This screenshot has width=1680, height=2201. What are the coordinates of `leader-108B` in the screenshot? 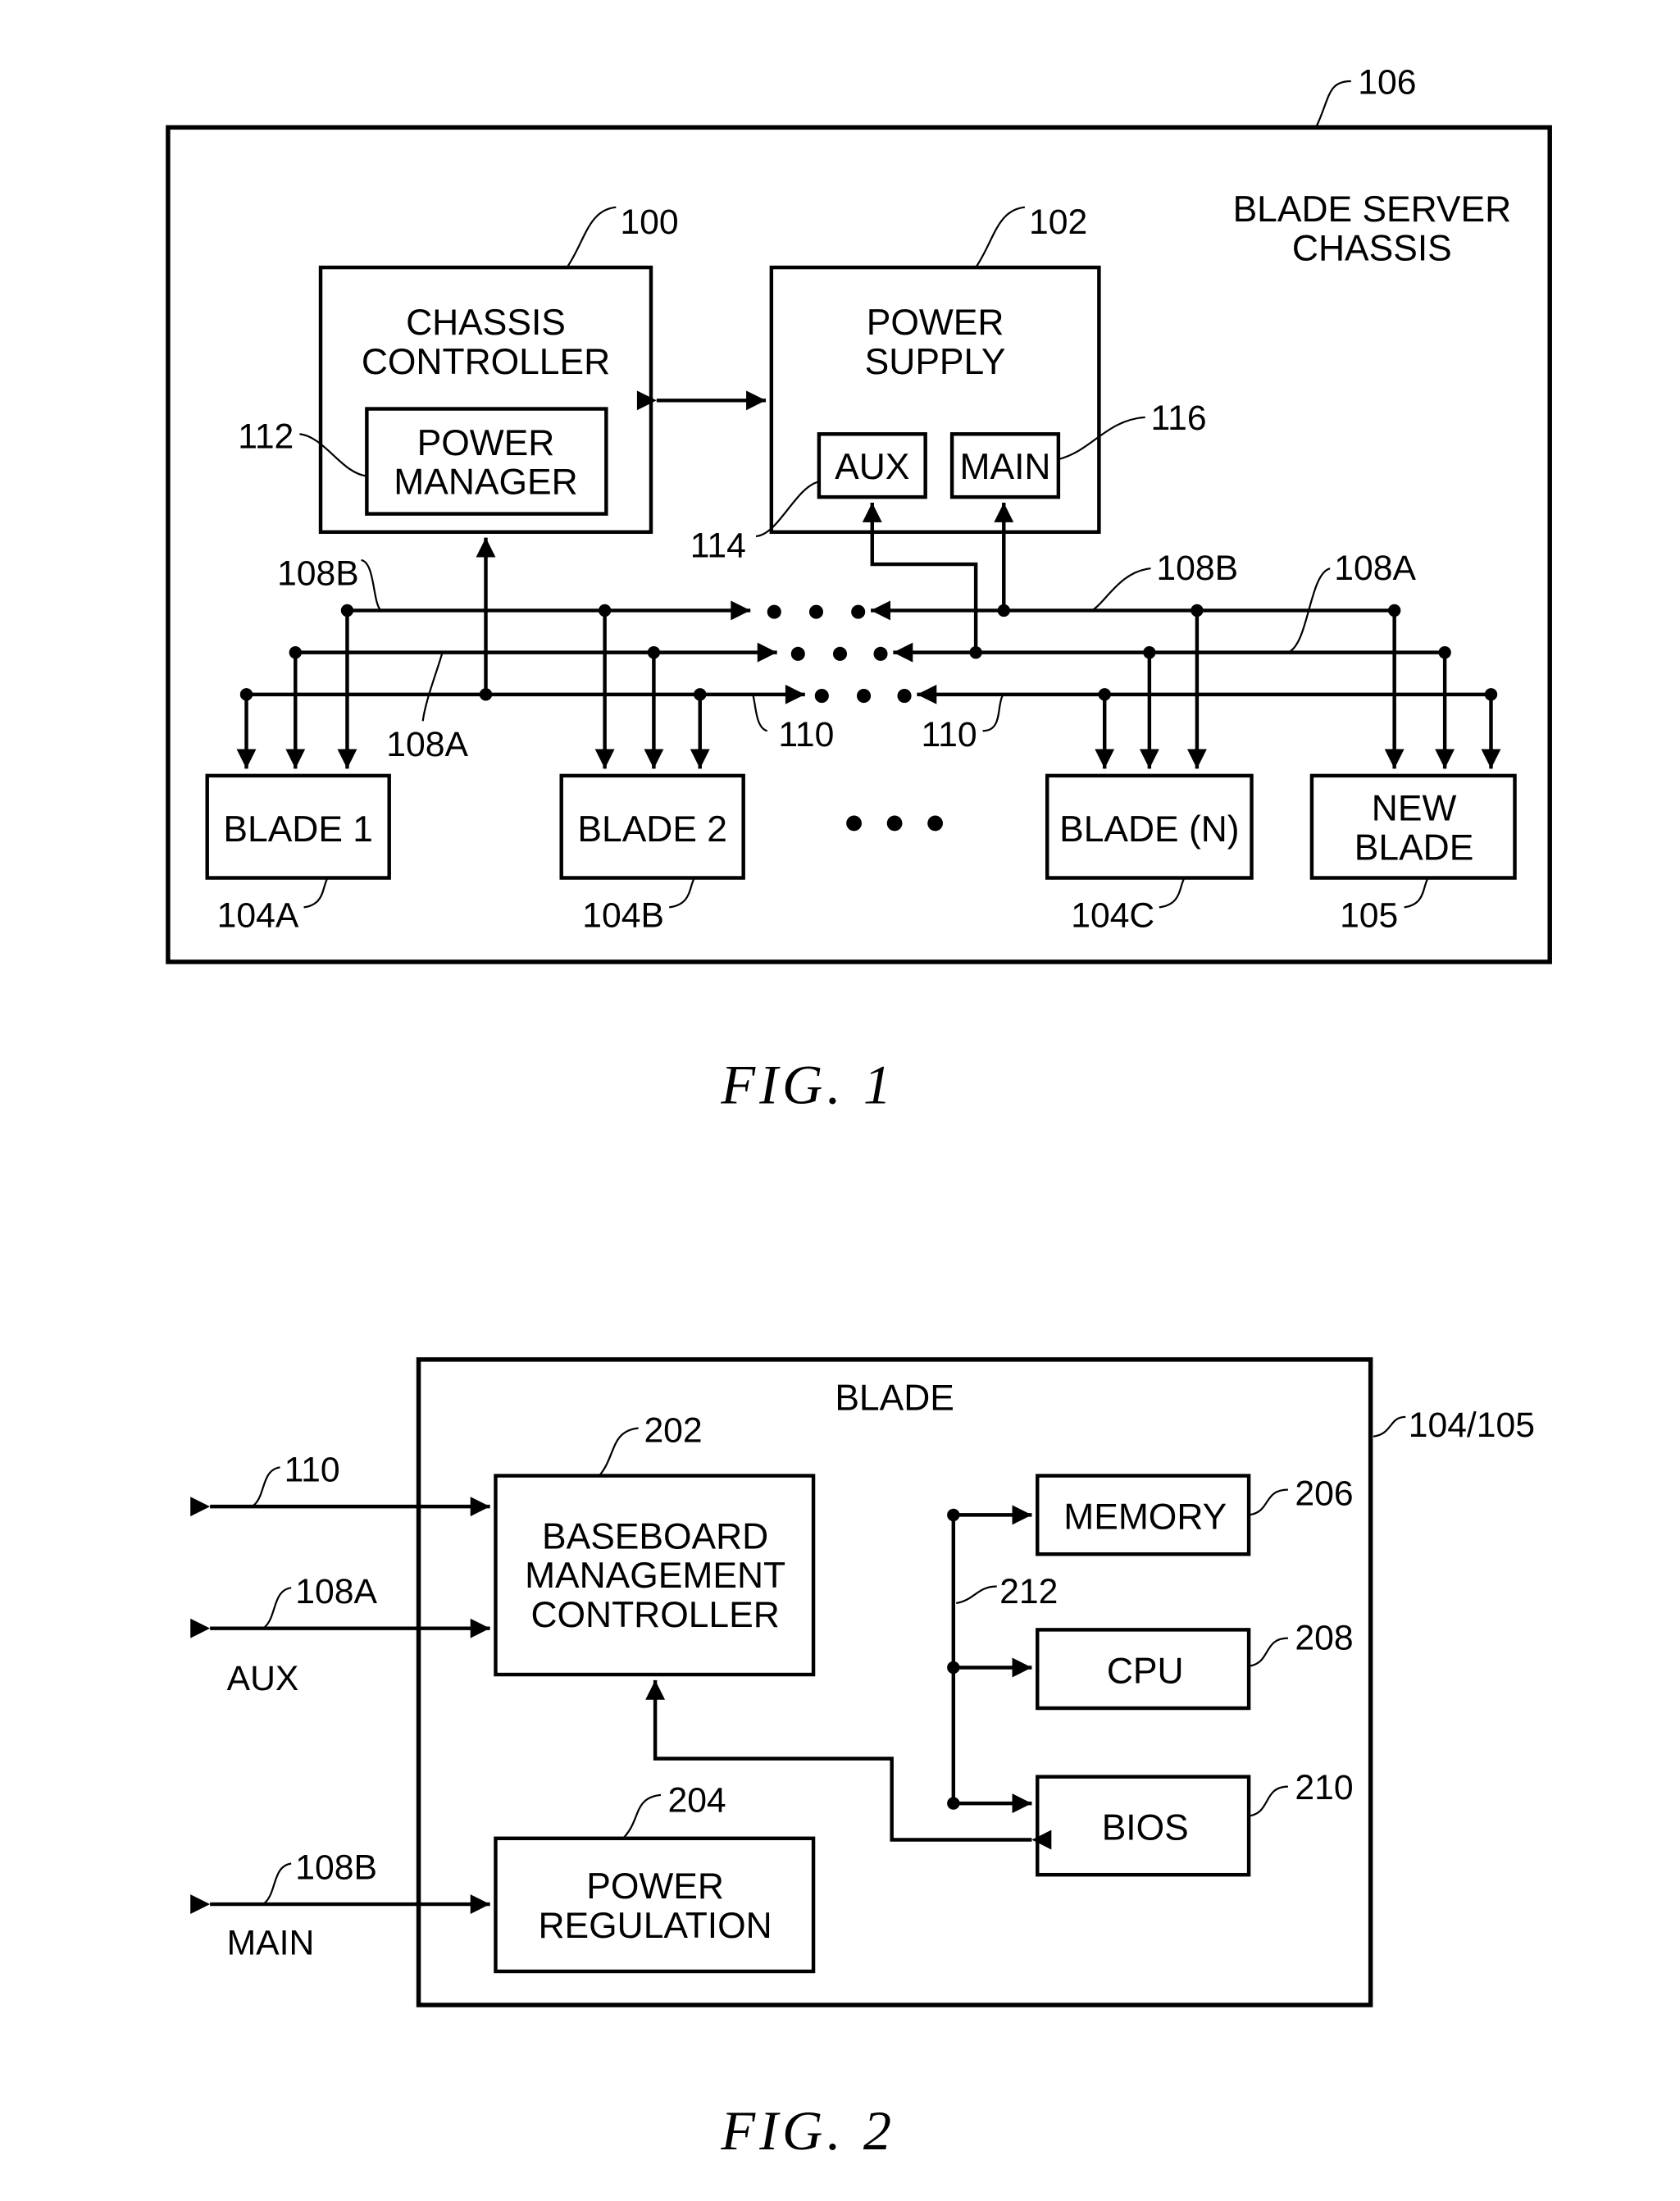 It's located at (277, 1883).